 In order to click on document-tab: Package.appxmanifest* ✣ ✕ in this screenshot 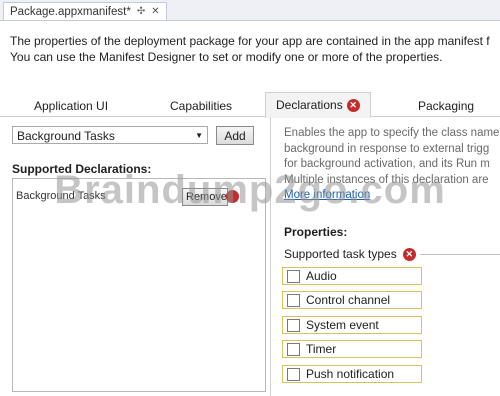, I will do `click(85, 11)`.